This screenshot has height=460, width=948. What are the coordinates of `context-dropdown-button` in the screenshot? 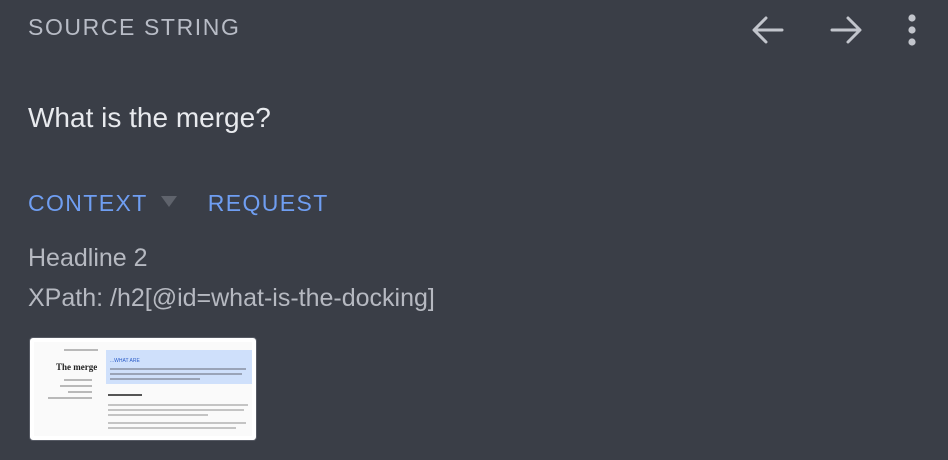 It's located at (169, 203).